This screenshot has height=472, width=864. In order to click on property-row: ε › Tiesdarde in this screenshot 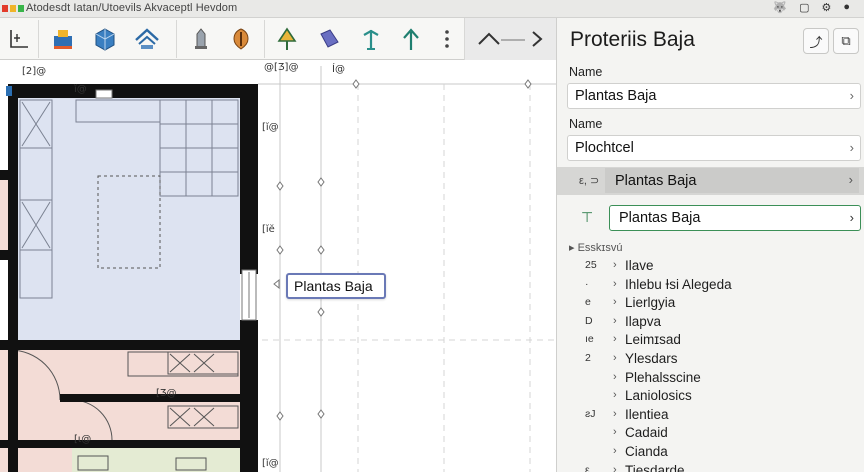, I will do `click(710, 467)`.